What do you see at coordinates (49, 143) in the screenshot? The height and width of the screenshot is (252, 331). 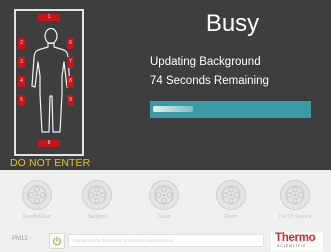 I see `sensor-bottom: 8` at bounding box center [49, 143].